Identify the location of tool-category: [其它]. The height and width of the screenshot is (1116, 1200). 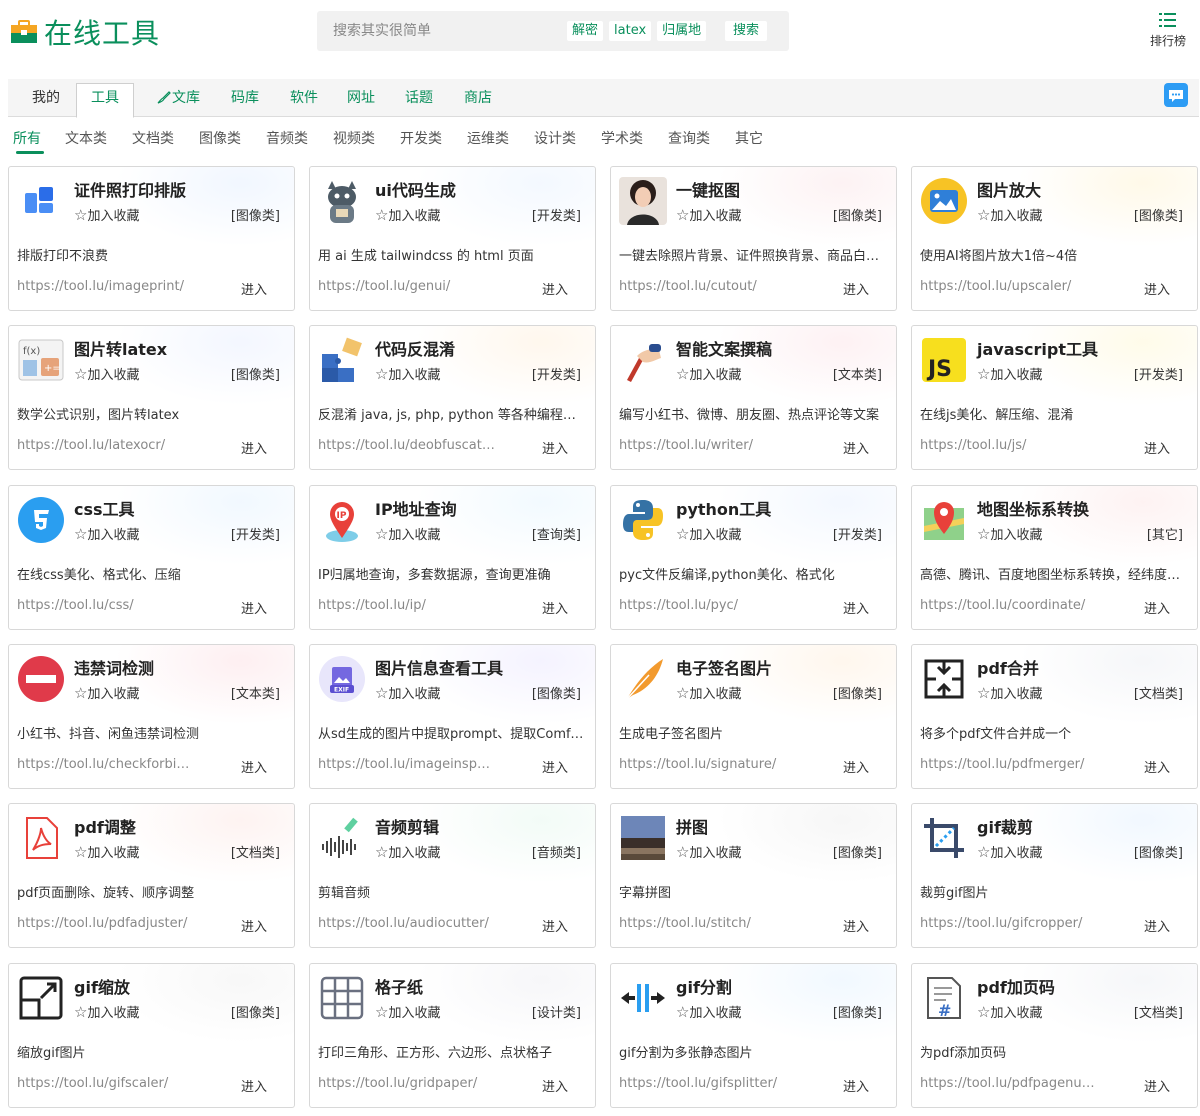
(1165, 533).